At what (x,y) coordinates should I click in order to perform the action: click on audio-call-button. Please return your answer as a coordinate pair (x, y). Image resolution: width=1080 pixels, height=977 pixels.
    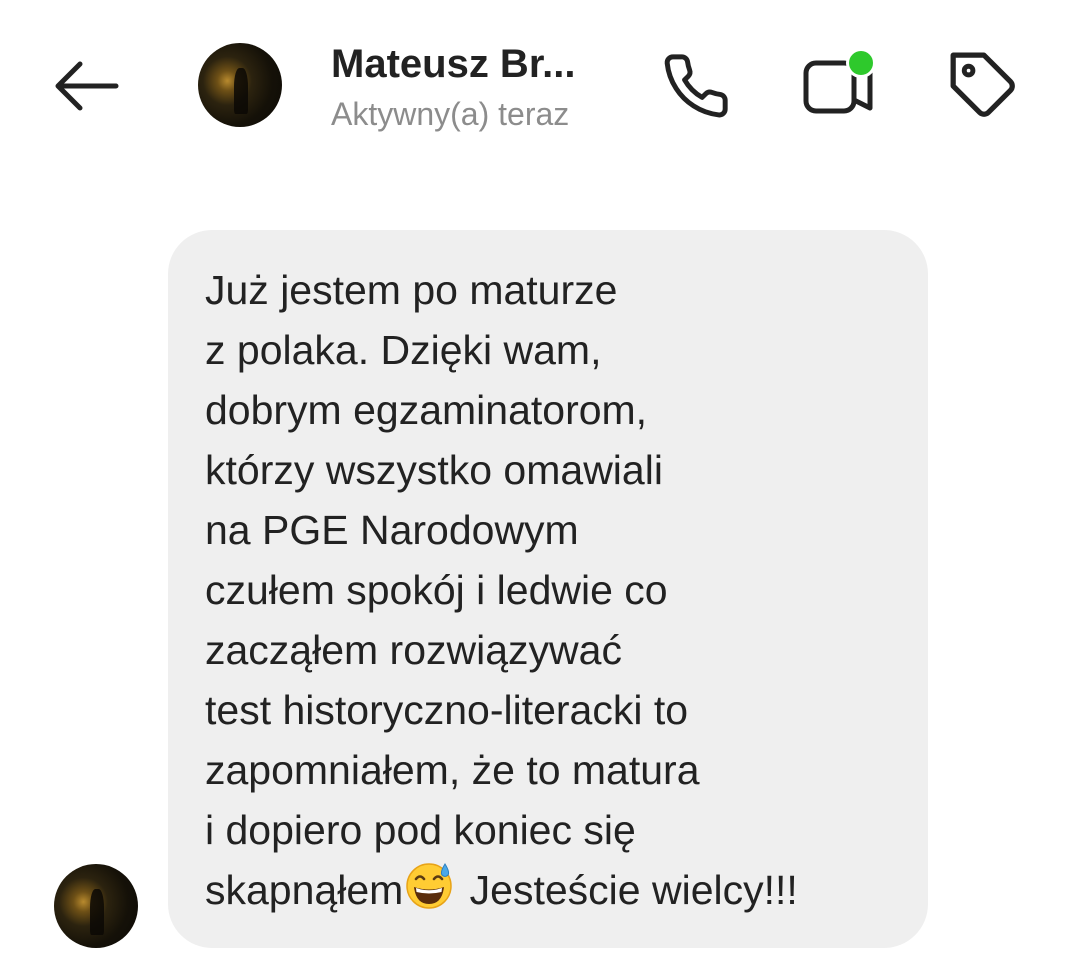
    Looking at the image, I should click on (696, 88).